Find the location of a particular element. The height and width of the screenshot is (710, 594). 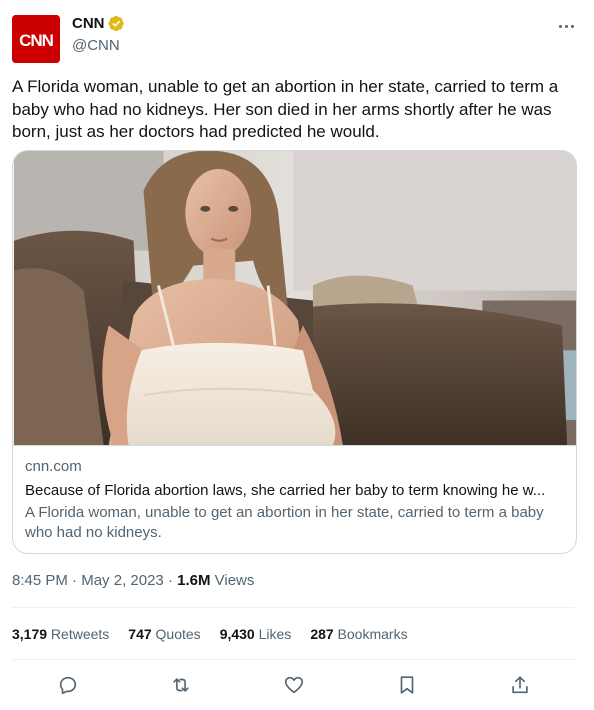

like-button is located at coordinates (294, 685).